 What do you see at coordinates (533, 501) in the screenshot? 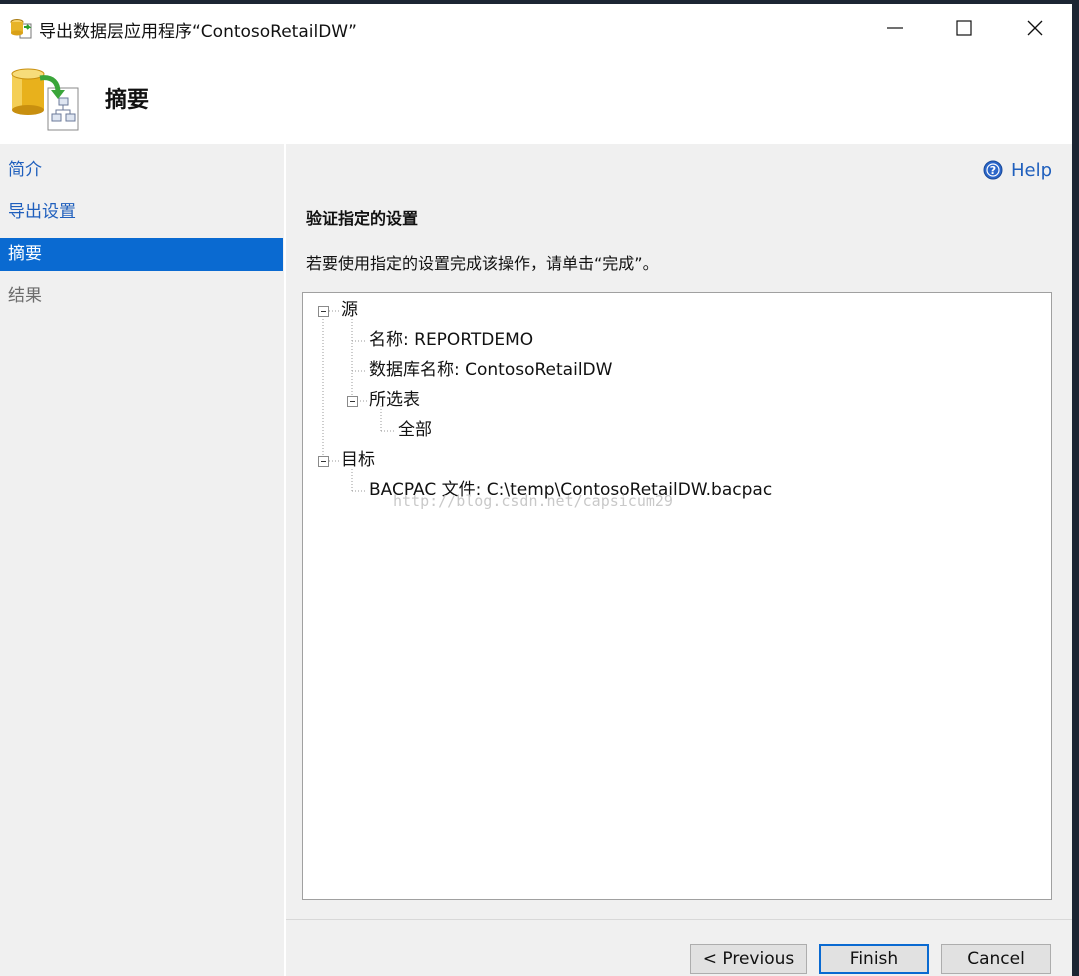
I see `watermark-text: http://blog.csdn.net/capsicum29` at bounding box center [533, 501].